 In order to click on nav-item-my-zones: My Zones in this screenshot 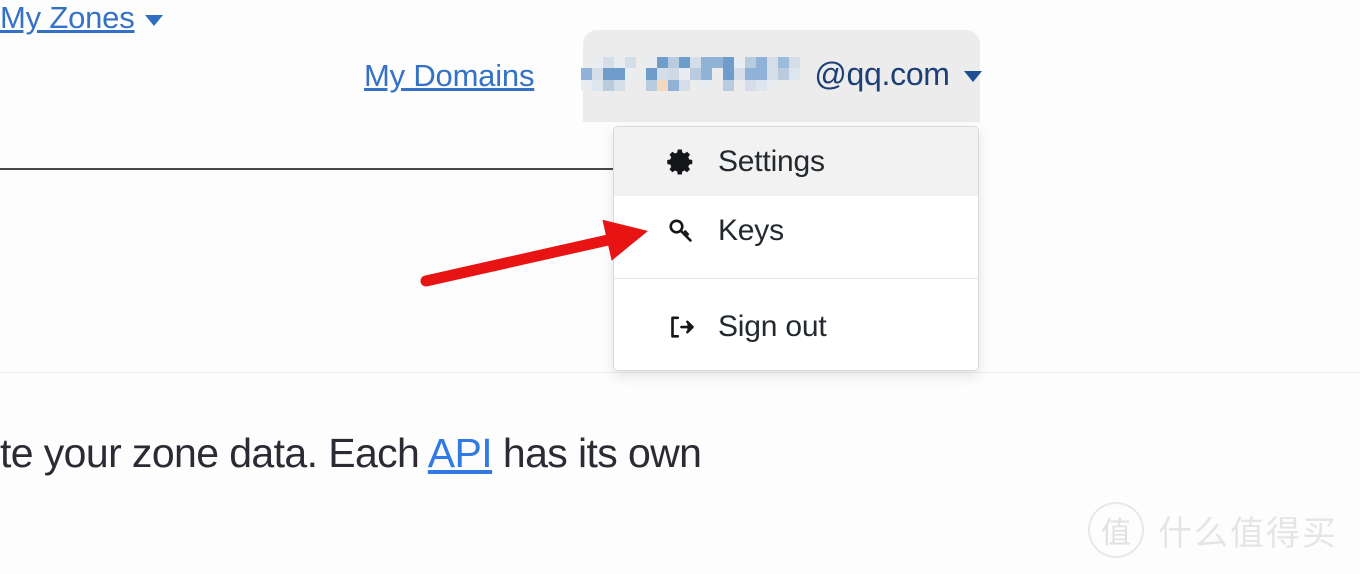, I will do `click(81, 18)`.